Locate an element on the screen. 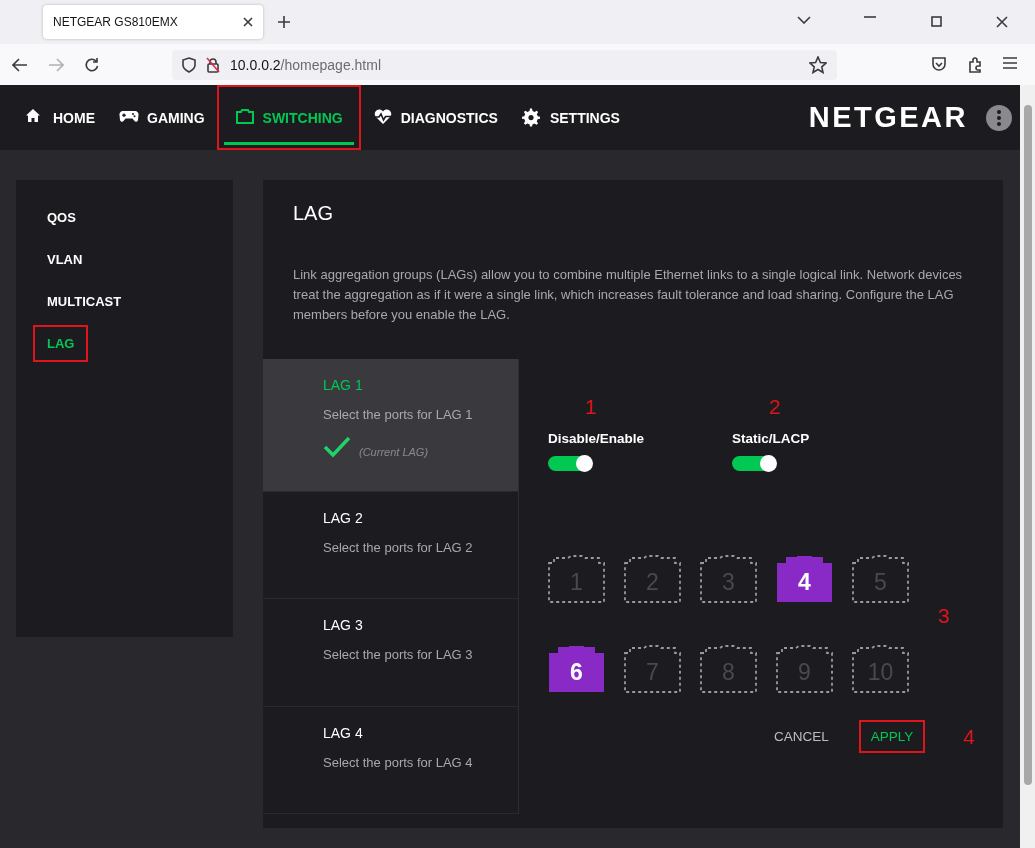 This screenshot has height=848, width=1035. url-text: 10.0.0.2/homepage.html is located at coordinates (305, 64).